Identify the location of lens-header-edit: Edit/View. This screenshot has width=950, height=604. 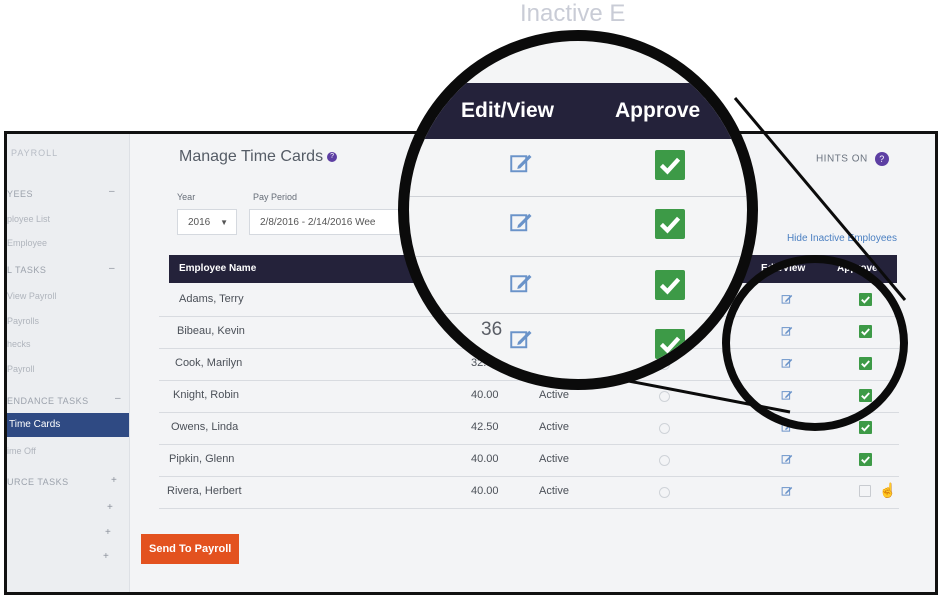
(507, 110).